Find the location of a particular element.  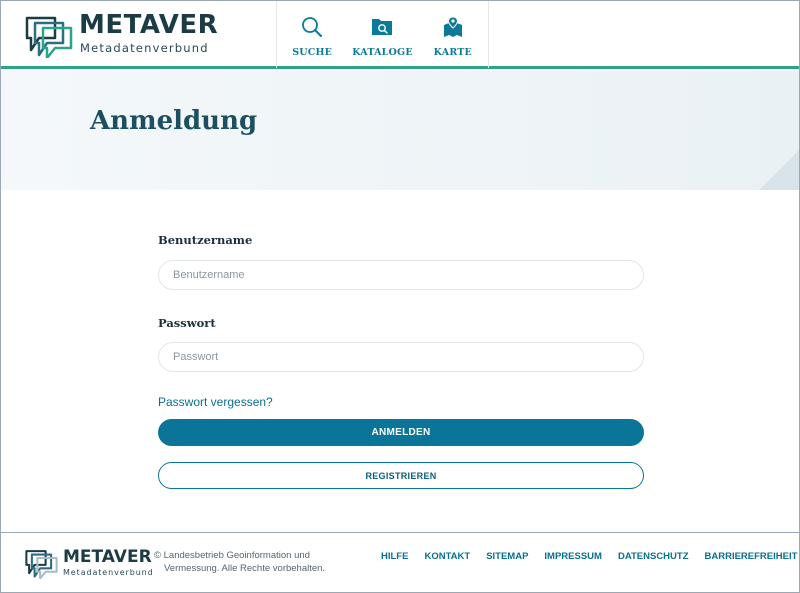

footer-logo-title: METAVER is located at coordinates (107, 557).